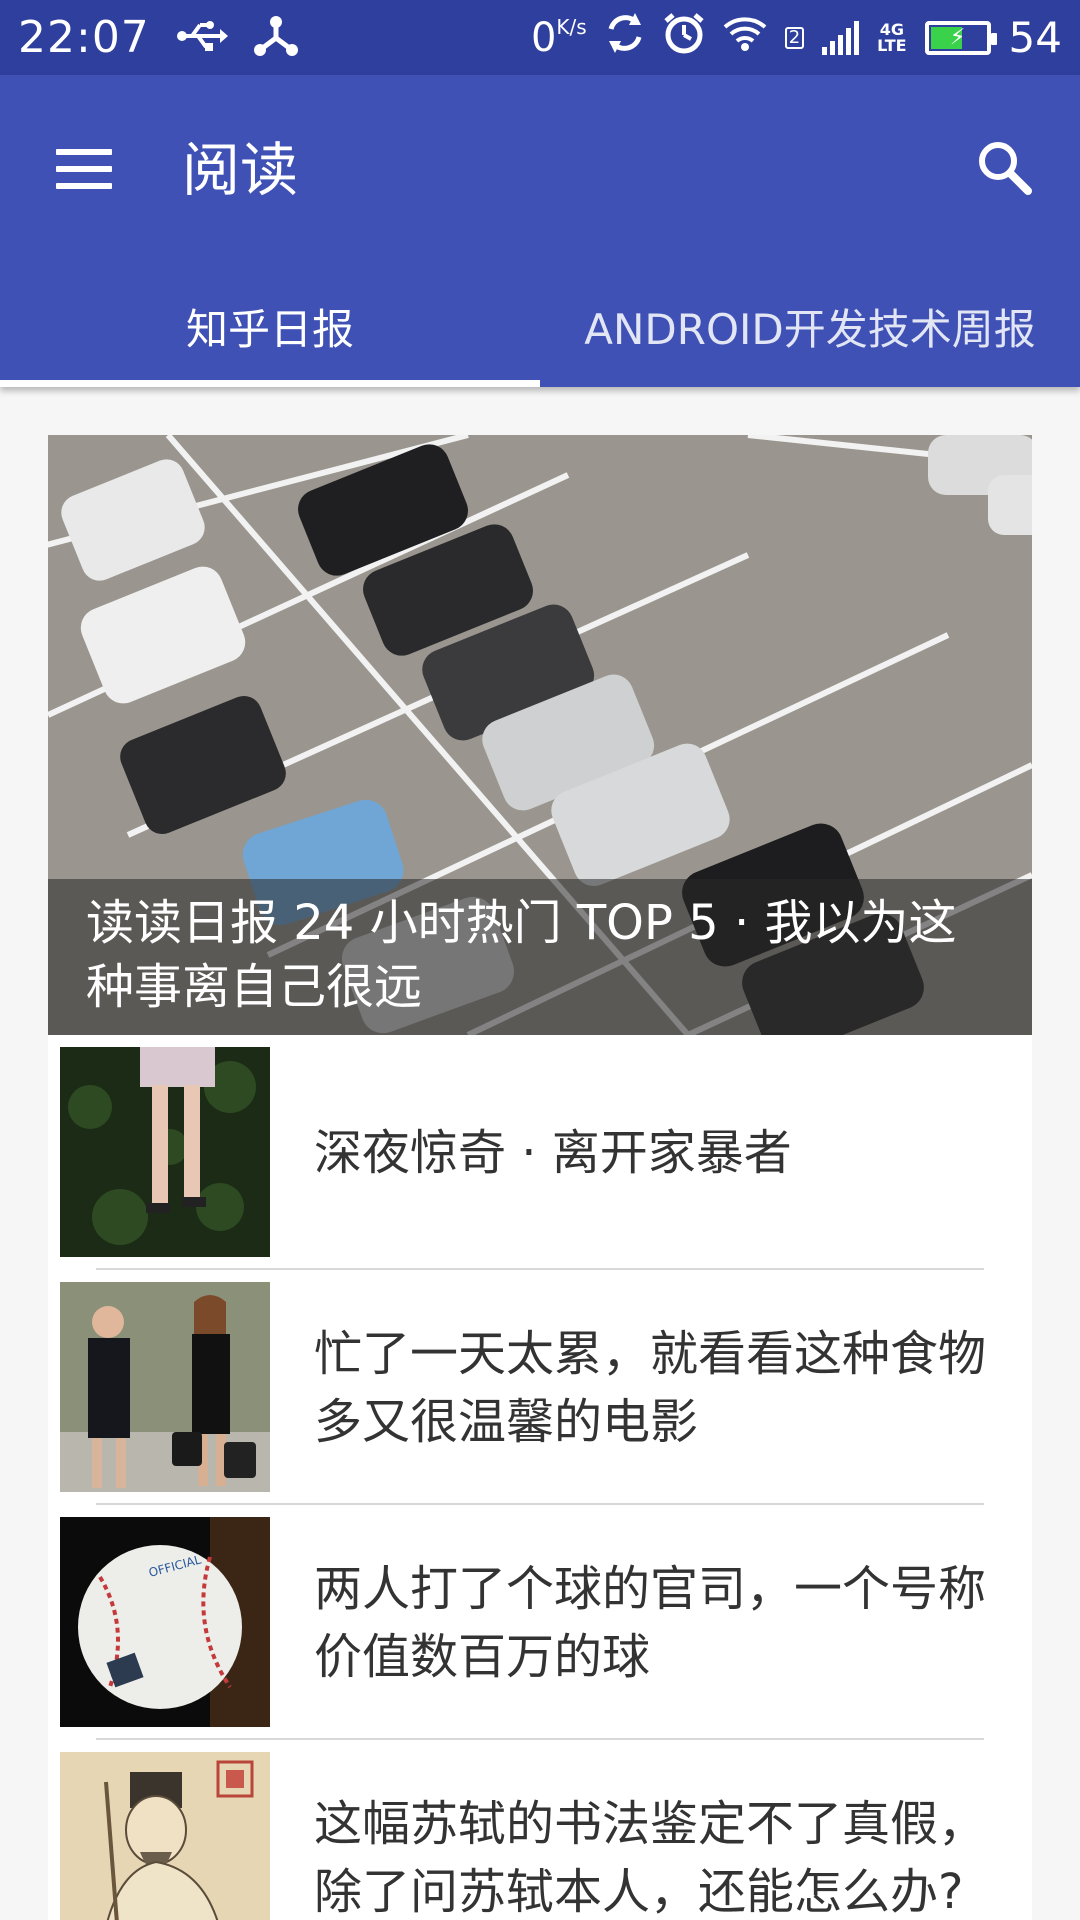  Describe the element at coordinates (810, 326) in the screenshot. I see `tab-android-weekly: ANDROID开发技术周报` at that location.